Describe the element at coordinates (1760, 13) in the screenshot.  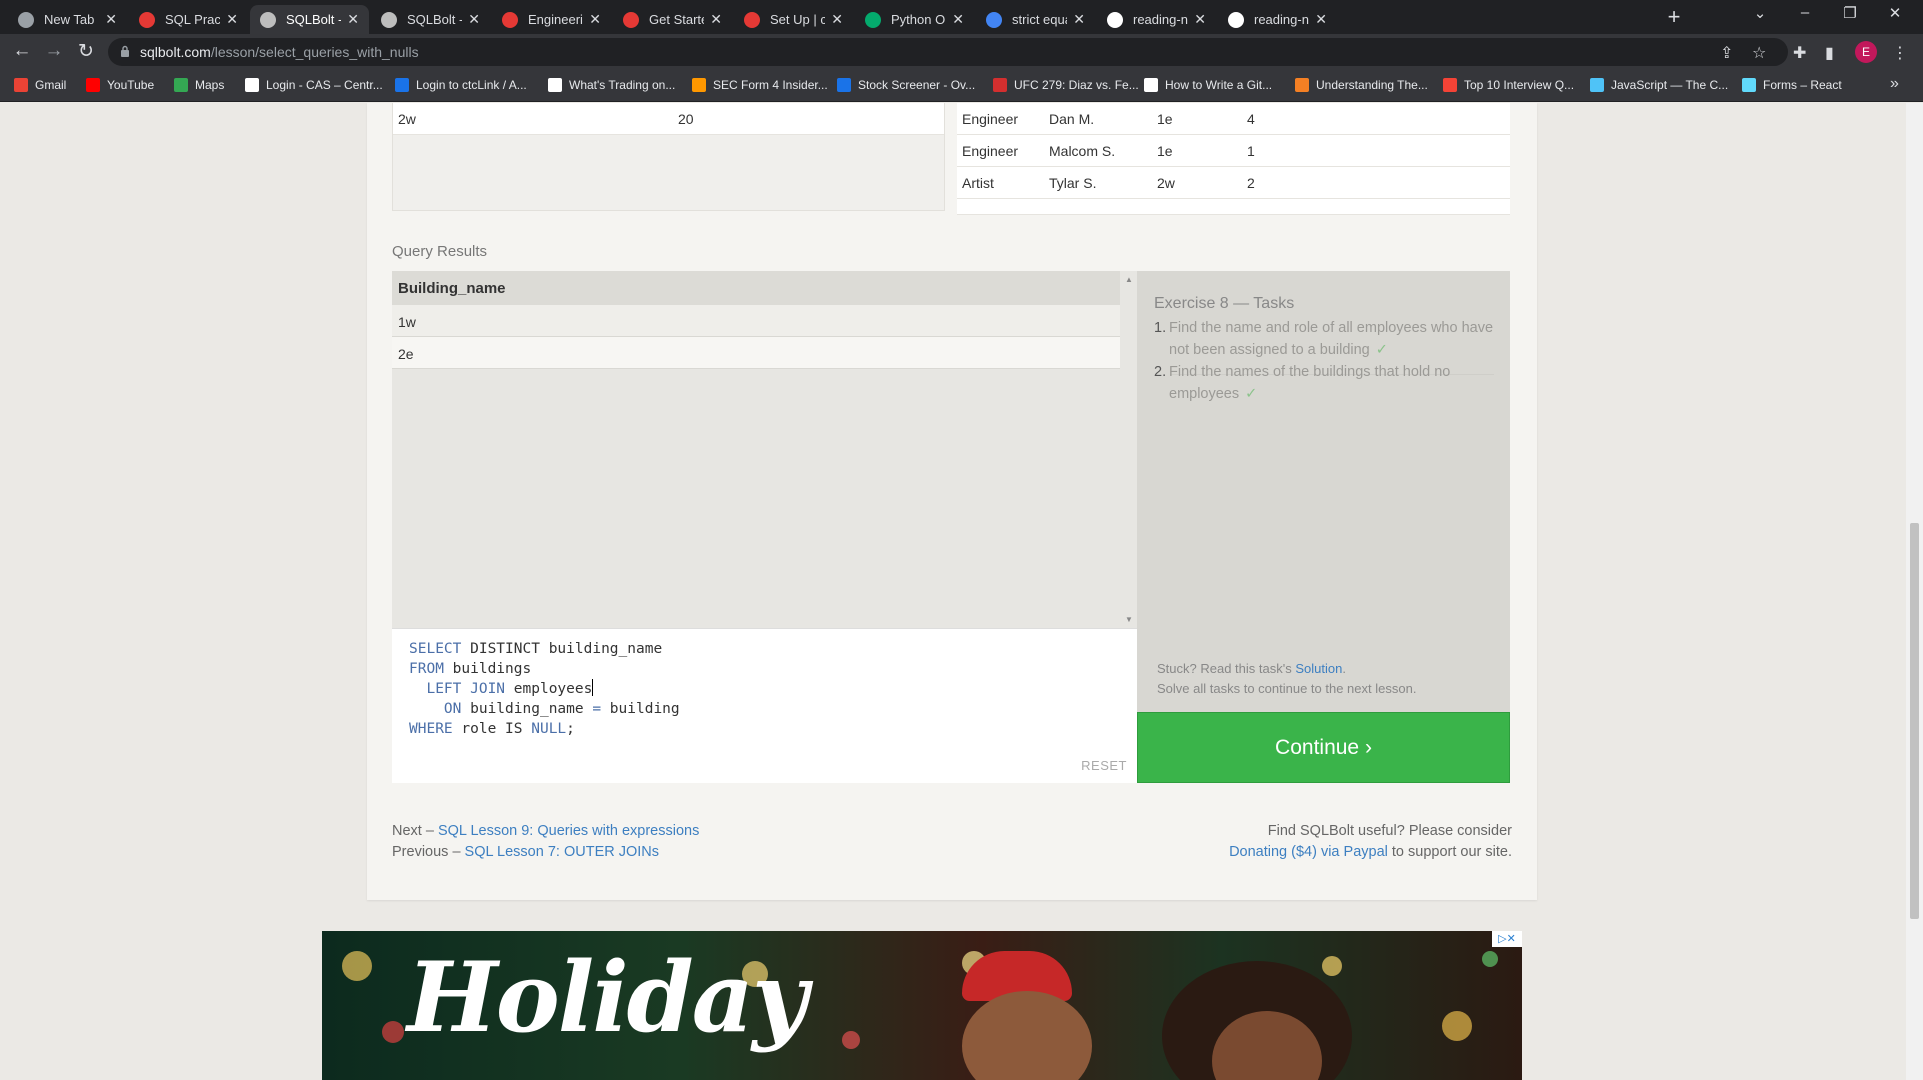
I see `tab-search-icon: ⌄` at that location.